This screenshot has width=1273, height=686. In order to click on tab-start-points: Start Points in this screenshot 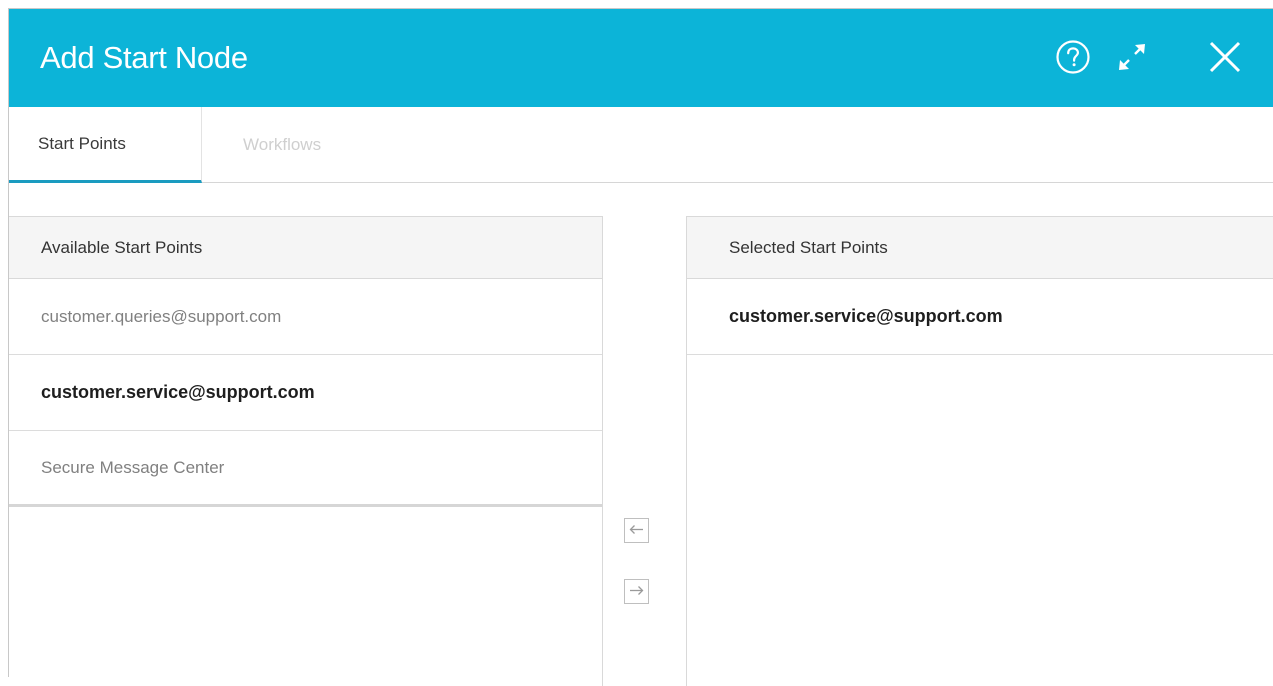, I will do `click(105, 145)`.